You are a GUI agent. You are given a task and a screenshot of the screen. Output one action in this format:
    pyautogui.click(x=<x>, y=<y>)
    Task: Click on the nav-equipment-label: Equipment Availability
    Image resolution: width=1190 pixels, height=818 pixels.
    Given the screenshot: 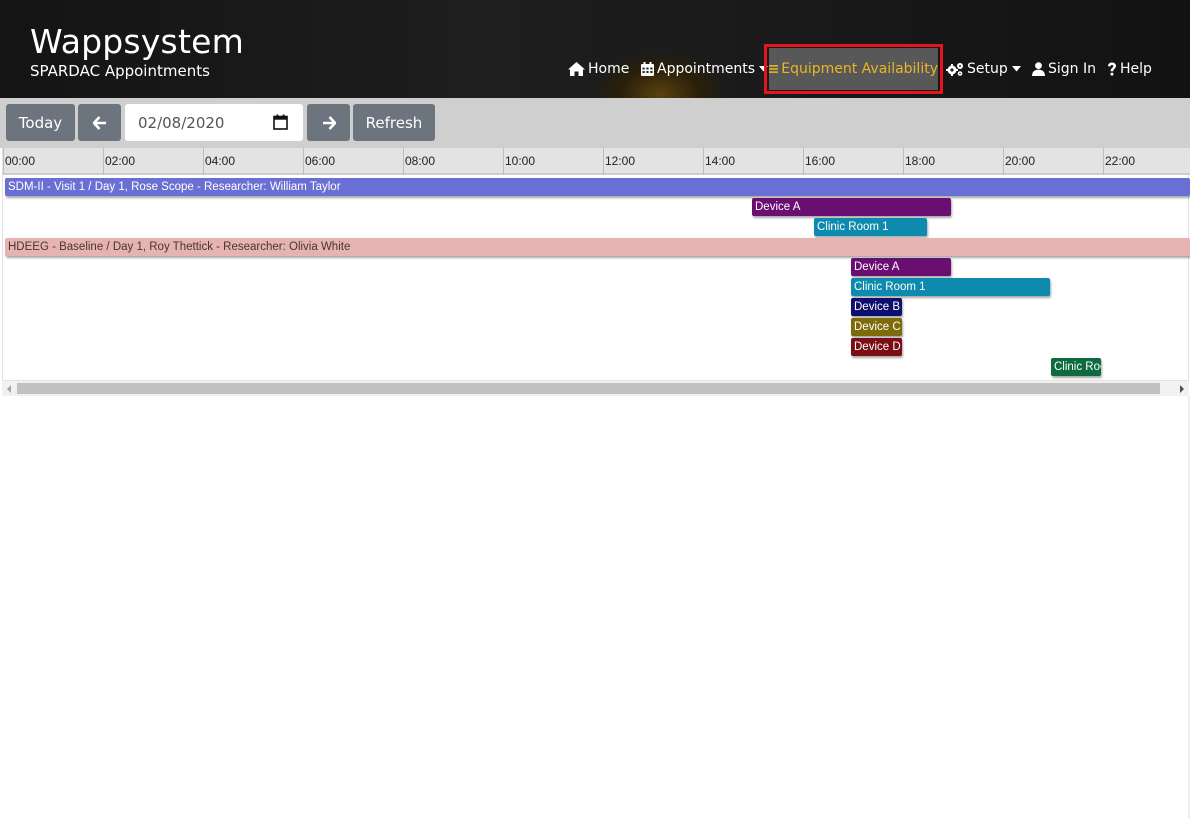 What is the action you would take?
    pyautogui.click(x=859, y=69)
    